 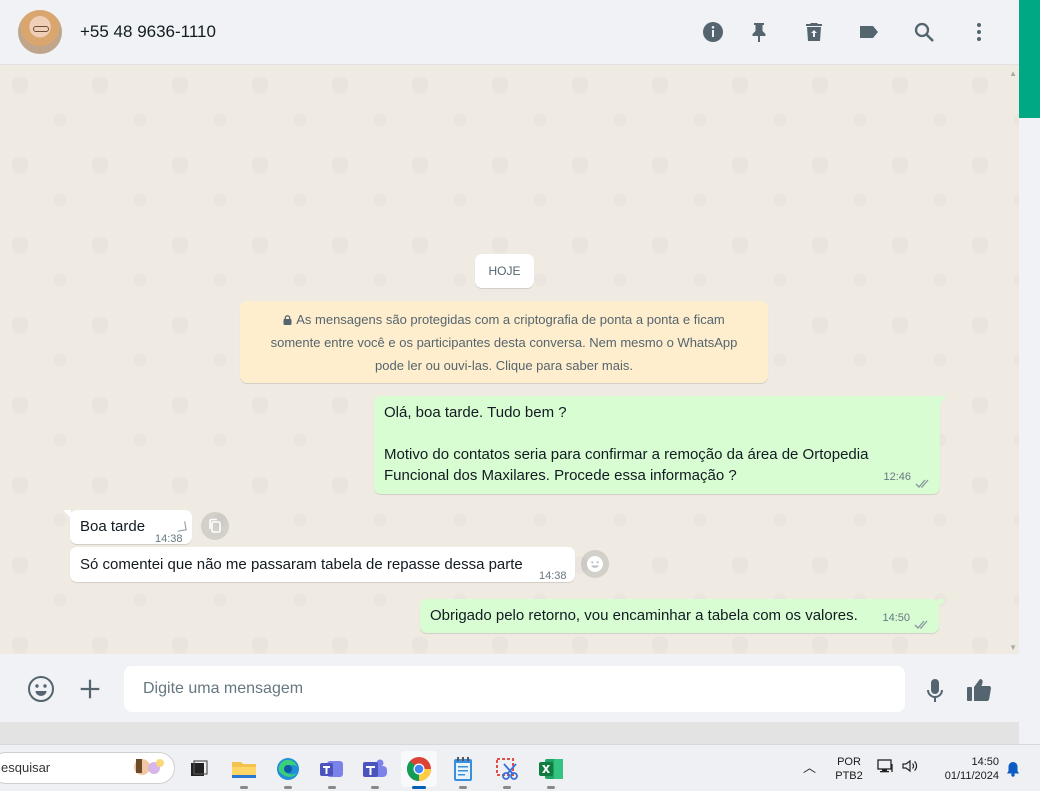 What do you see at coordinates (375, 770) in the screenshot?
I see `teams-classic-icon` at bounding box center [375, 770].